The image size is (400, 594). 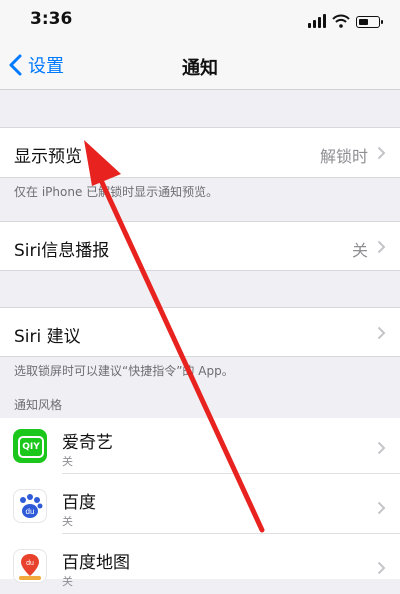 What do you see at coordinates (96, 563) in the screenshot?
I see `app-name: 百度地图` at bounding box center [96, 563].